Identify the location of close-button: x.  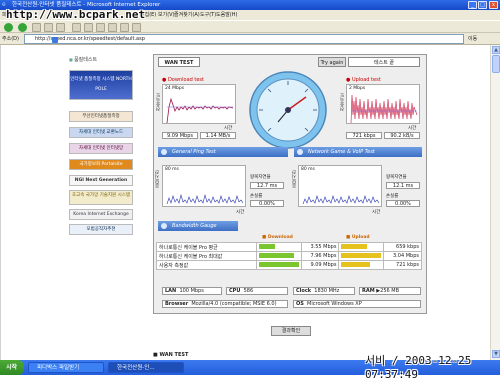
(493, 5).